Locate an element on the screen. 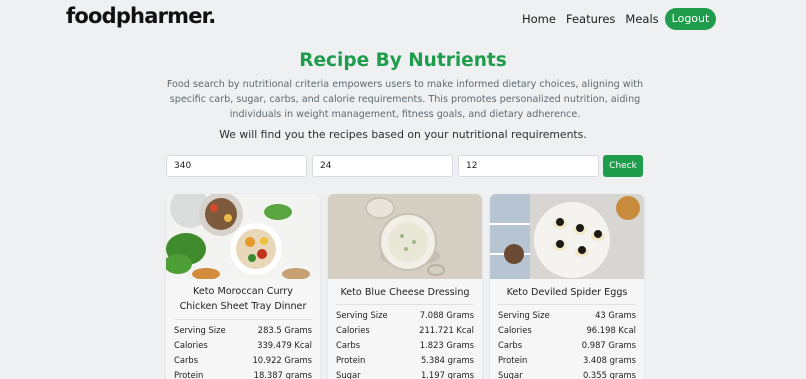  logout-button: Logout is located at coordinates (690, 19).